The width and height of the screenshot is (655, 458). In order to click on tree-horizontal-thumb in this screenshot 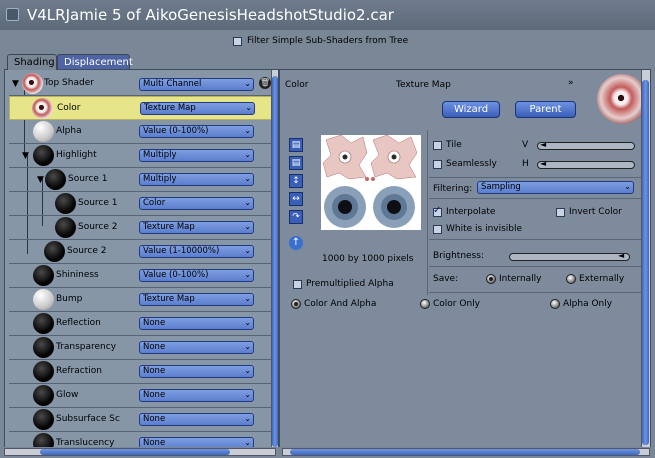, I will do `click(135, 452)`.